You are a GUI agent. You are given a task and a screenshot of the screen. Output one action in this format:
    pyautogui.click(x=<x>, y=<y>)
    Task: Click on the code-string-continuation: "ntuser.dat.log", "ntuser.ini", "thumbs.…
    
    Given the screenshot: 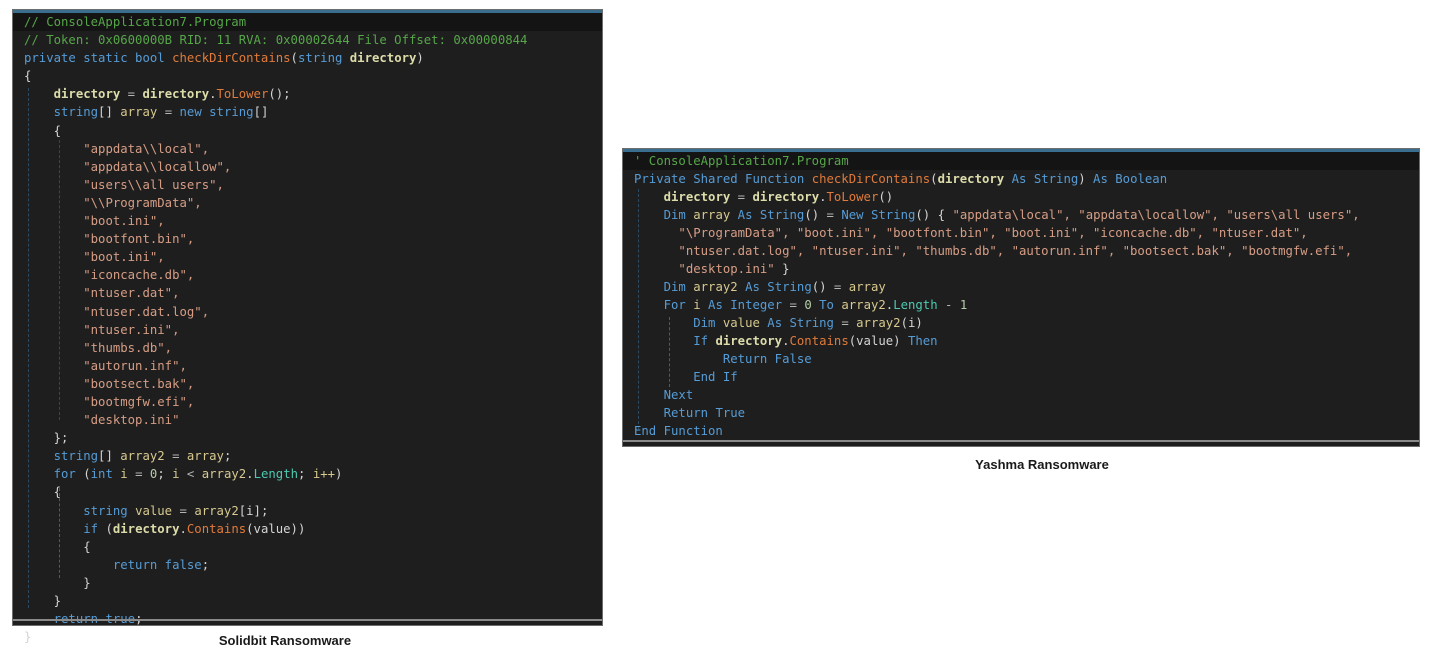 What is the action you would take?
    pyautogui.click(x=1021, y=251)
    